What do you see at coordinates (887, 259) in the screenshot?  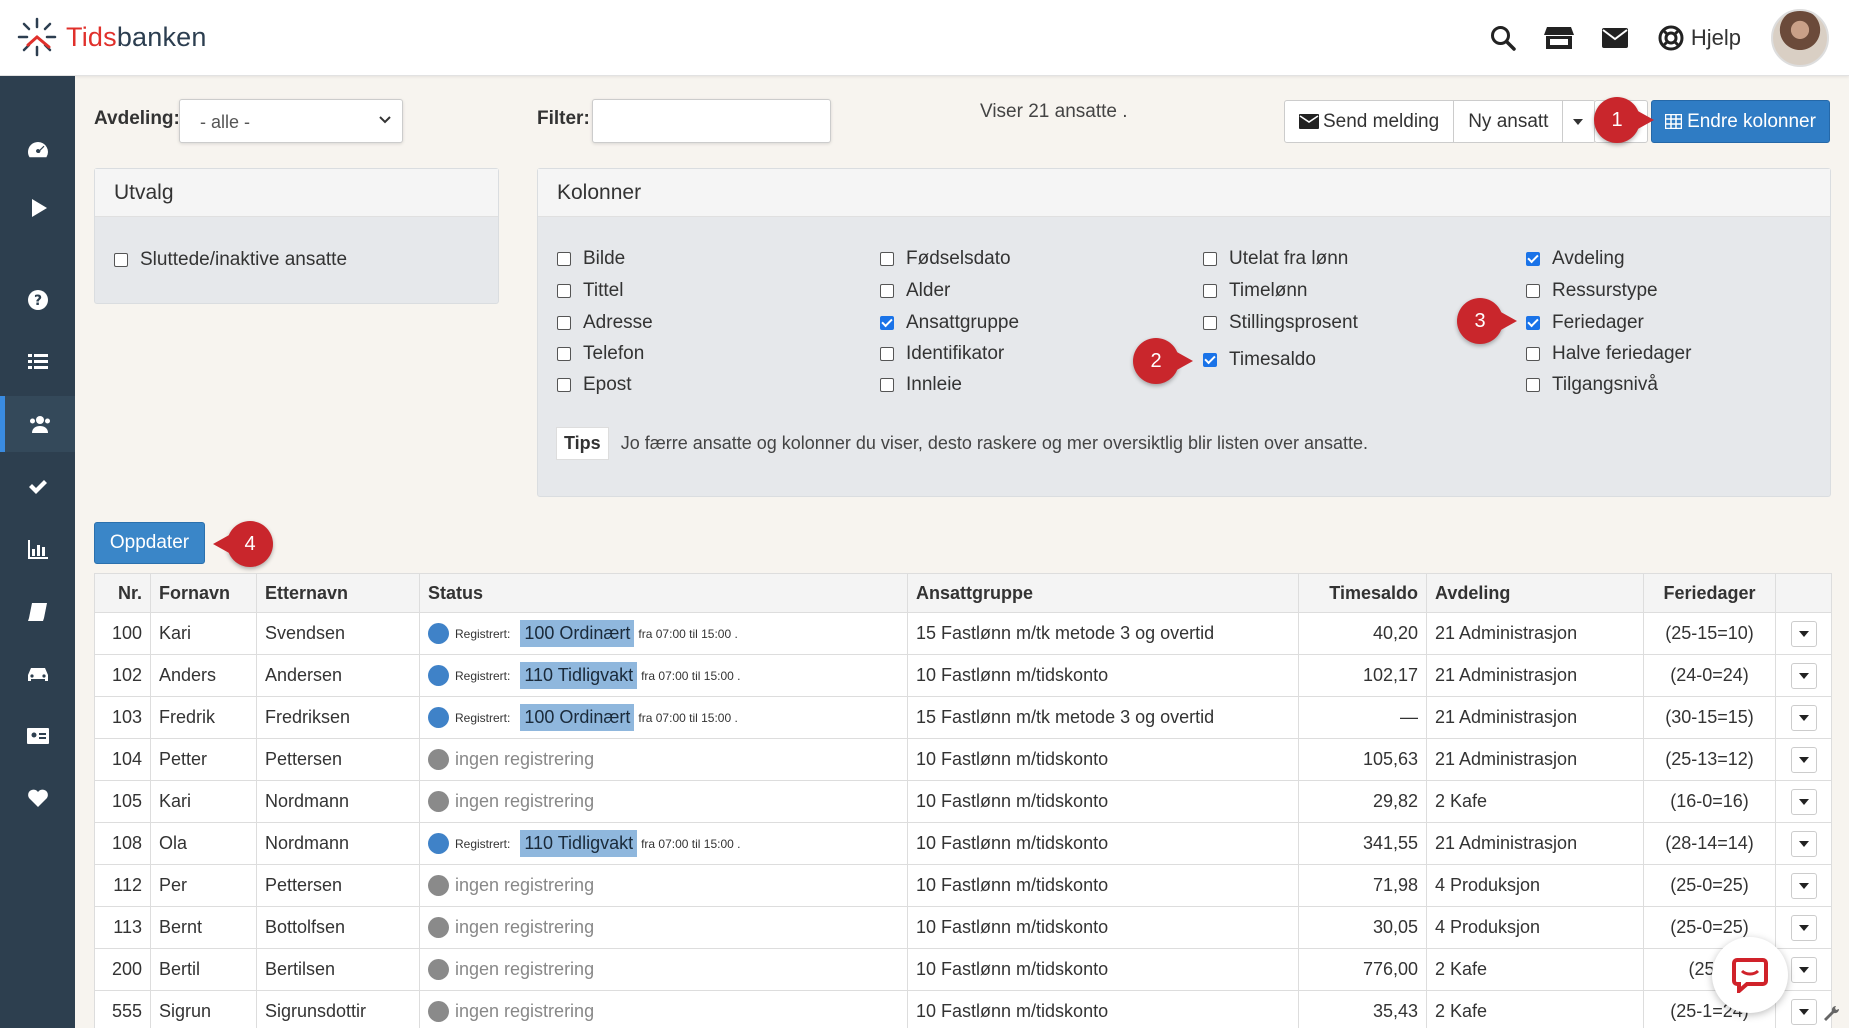 I see `column-checkbox-fødselsdato` at bounding box center [887, 259].